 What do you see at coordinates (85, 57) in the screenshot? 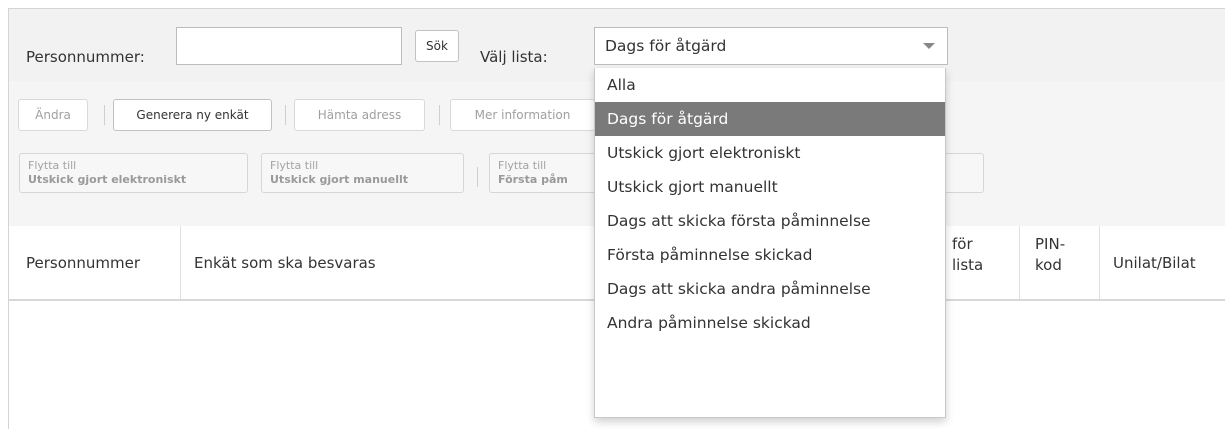
I see `personnummer-label: Personnummer:` at bounding box center [85, 57].